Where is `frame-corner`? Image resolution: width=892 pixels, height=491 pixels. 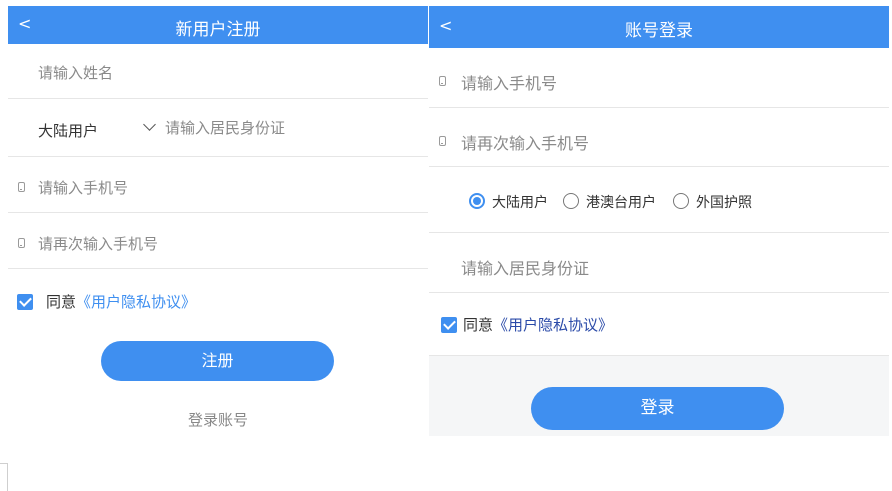 frame-corner is located at coordinates (4, 477).